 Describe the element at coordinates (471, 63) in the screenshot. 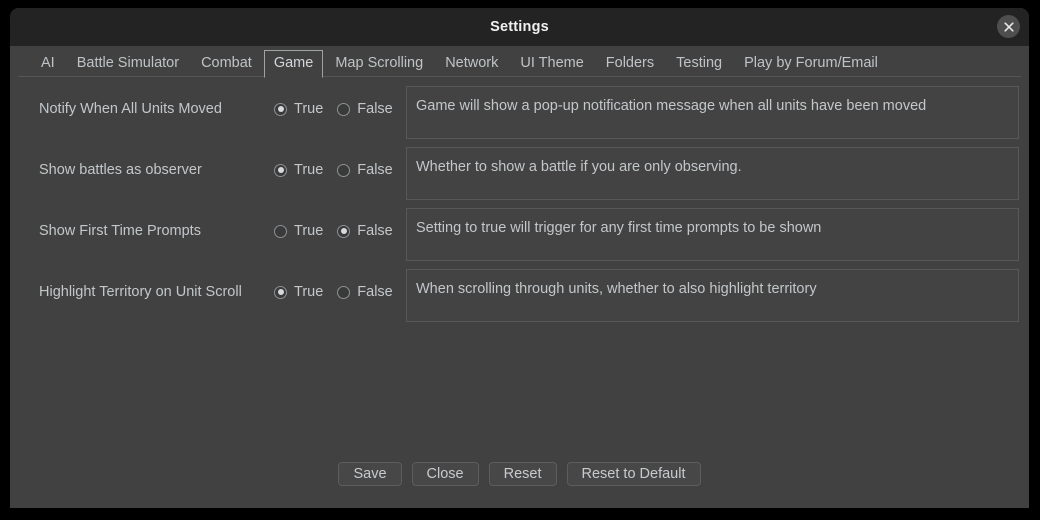

I see `tab-network: Network` at that location.